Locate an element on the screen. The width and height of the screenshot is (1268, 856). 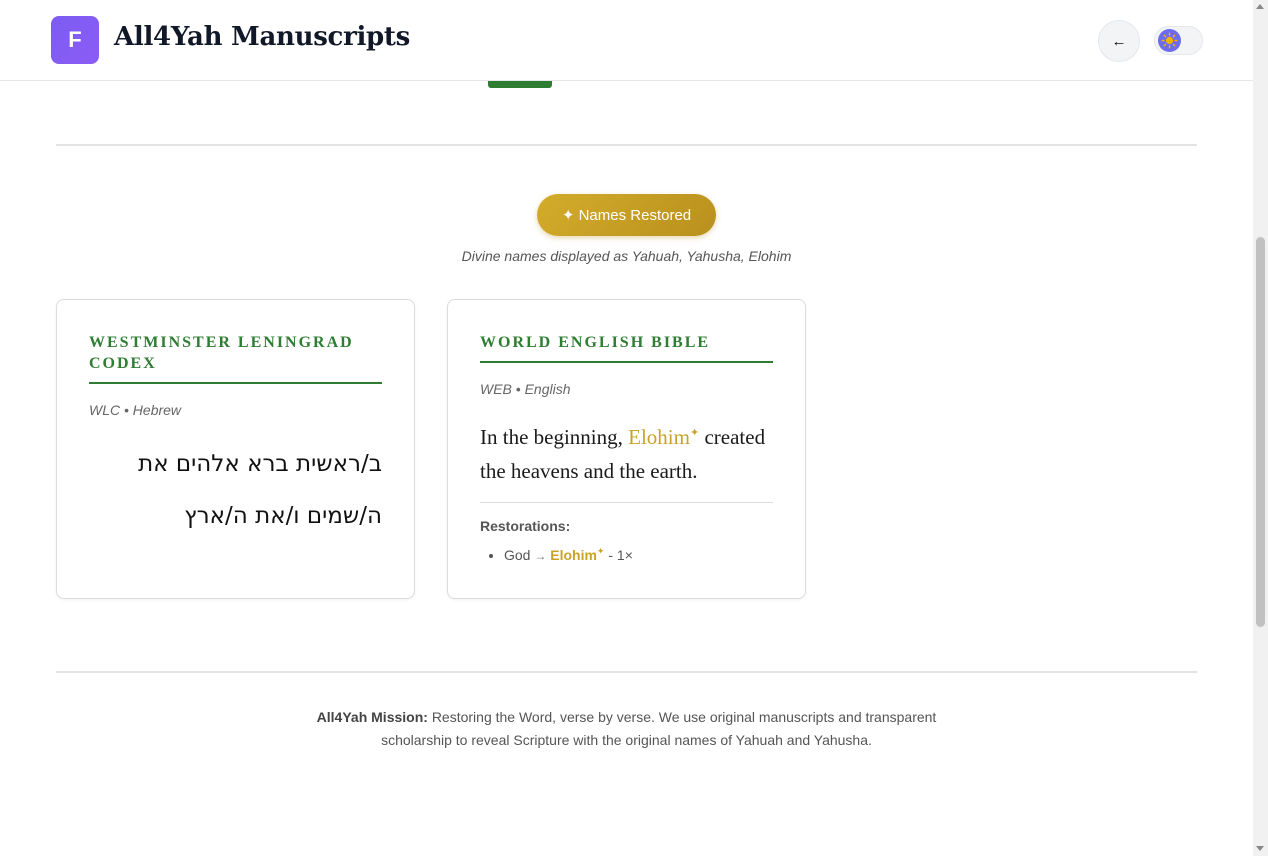
theme-toggle is located at coordinates (1178, 40).